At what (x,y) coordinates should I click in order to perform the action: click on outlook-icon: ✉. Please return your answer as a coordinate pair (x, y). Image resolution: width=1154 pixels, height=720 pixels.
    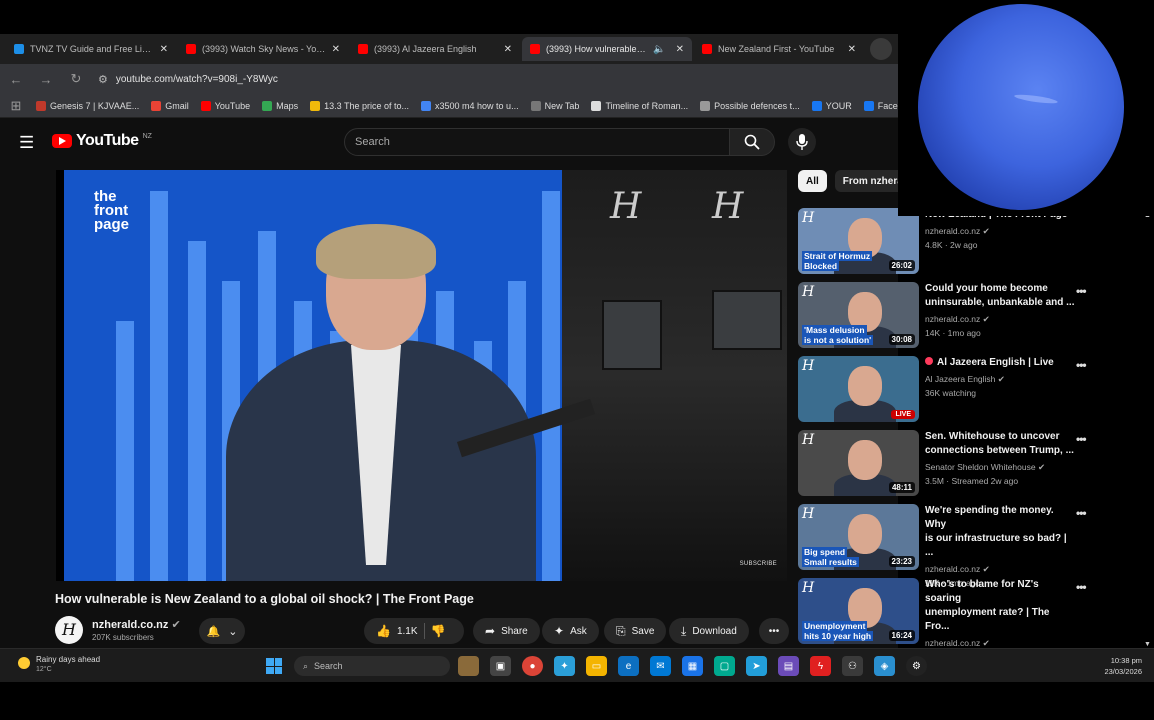
    Looking at the image, I should click on (660, 666).